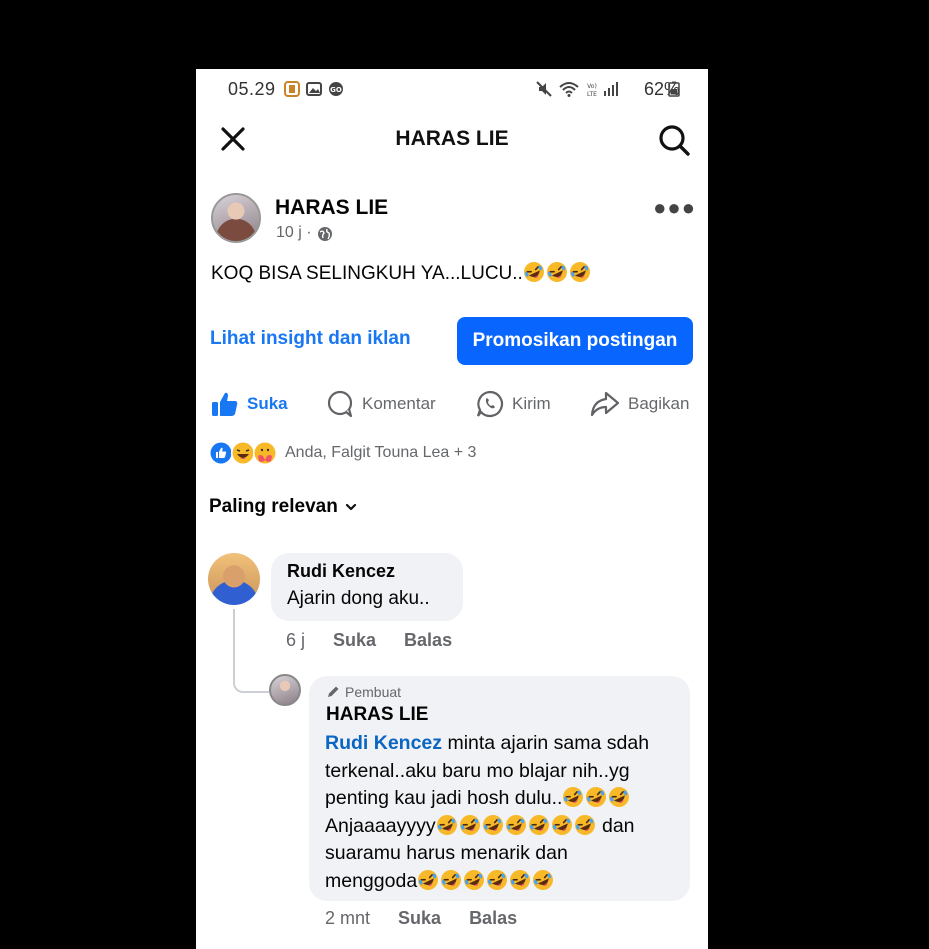  What do you see at coordinates (575, 341) in the screenshot?
I see `promote-post-button: Promosikan postingan` at bounding box center [575, 341].